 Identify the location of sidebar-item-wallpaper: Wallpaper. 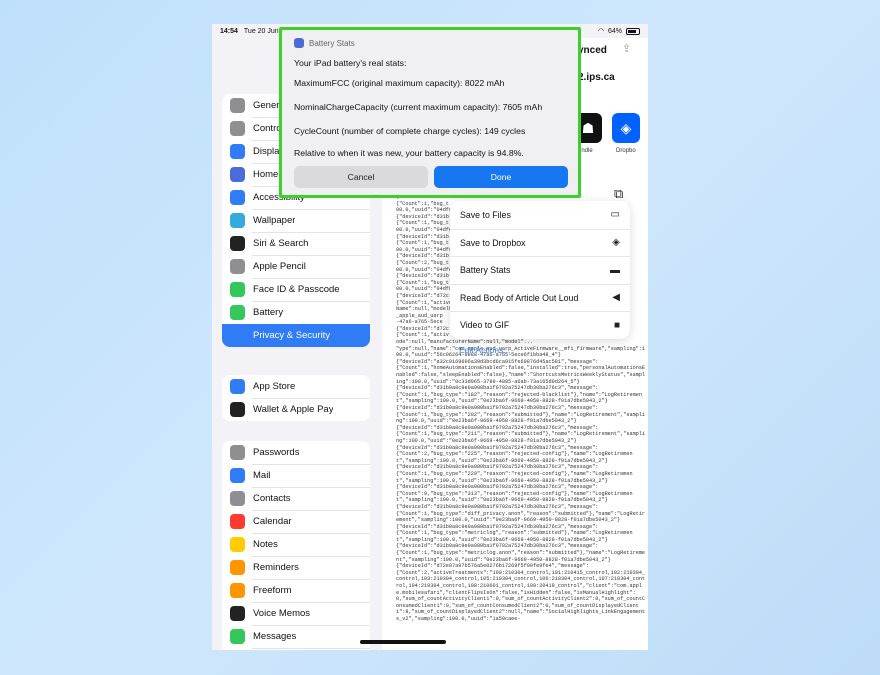
(296, 220).